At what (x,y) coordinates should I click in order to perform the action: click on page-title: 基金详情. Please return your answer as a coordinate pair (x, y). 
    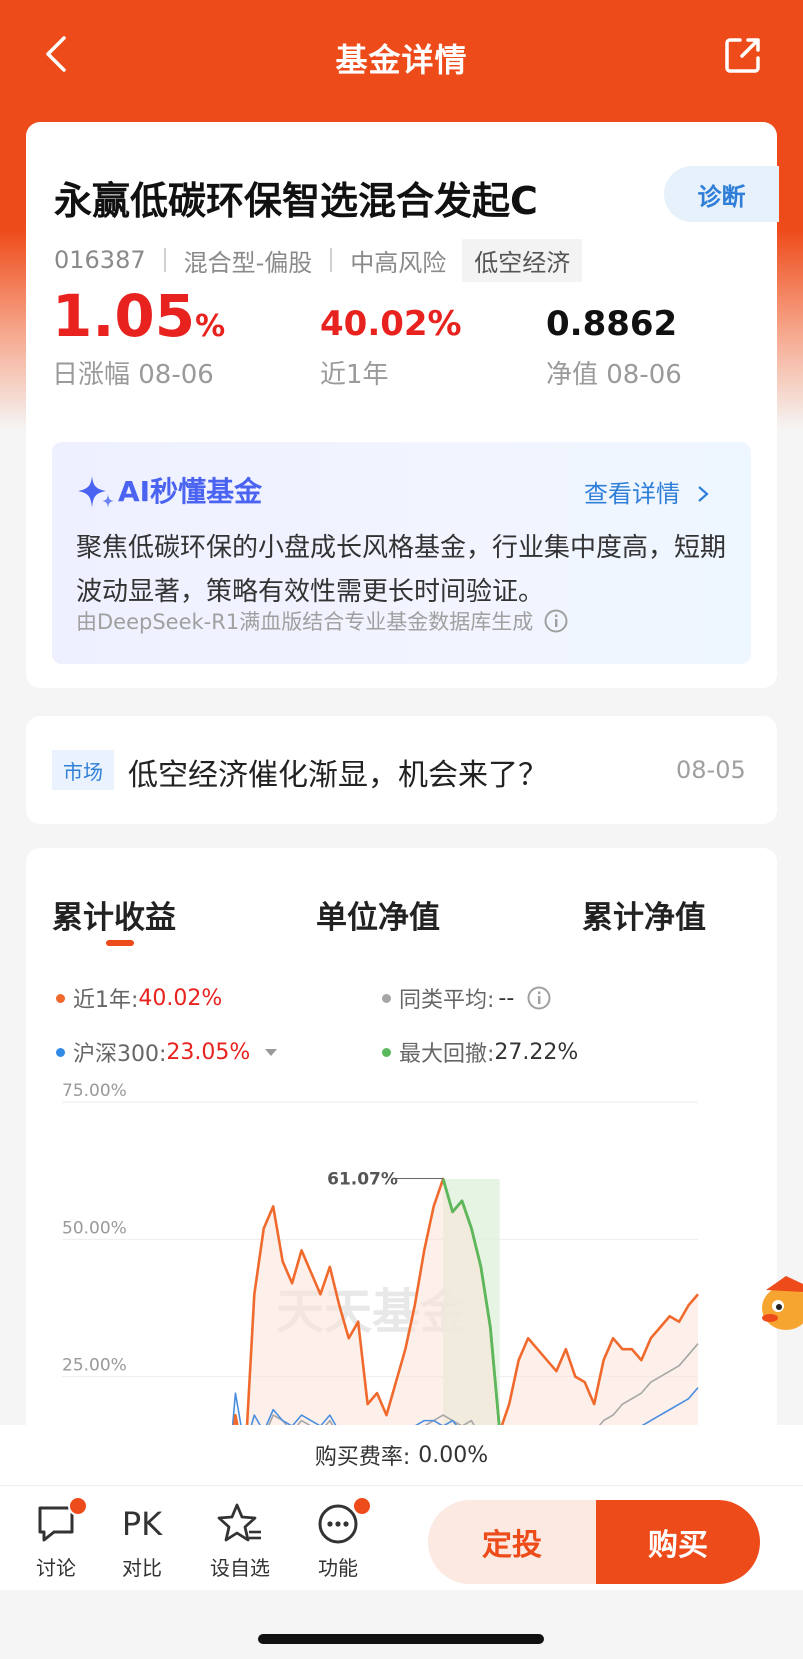
    Looking at the image, I should click on (401, 59).